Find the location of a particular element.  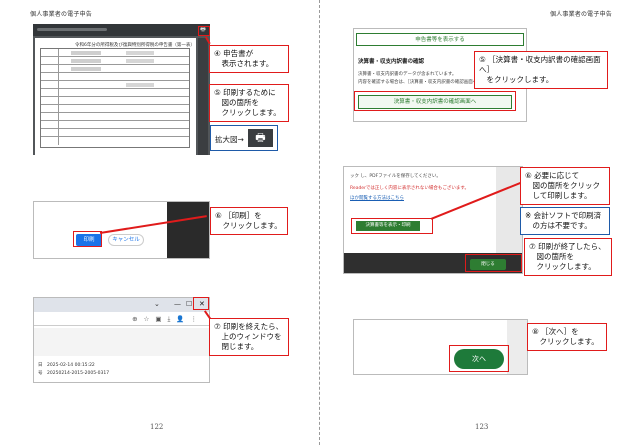

receipt-date: 日 2025-02-14 00:15:22 is located at coordinates (66, 365).